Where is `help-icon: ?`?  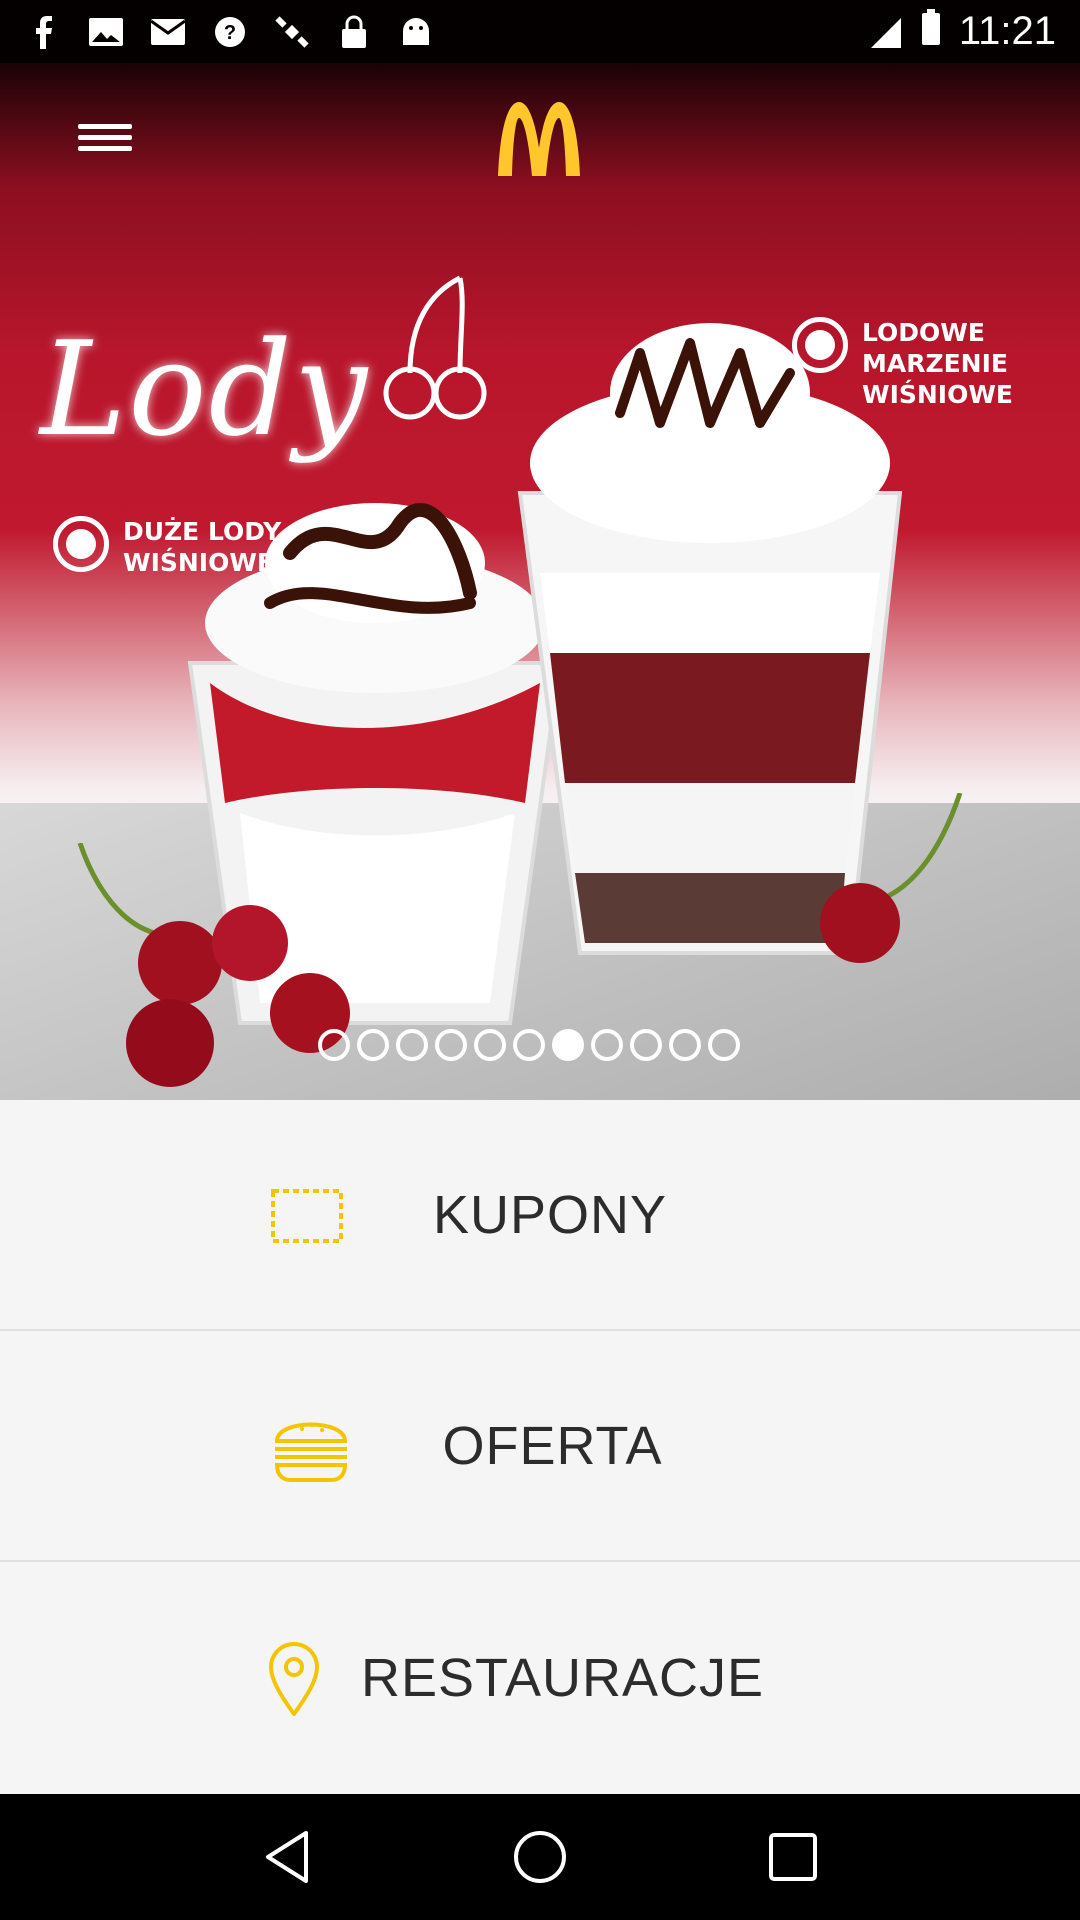
help-icon: ? is located at coordinates (230, 32).